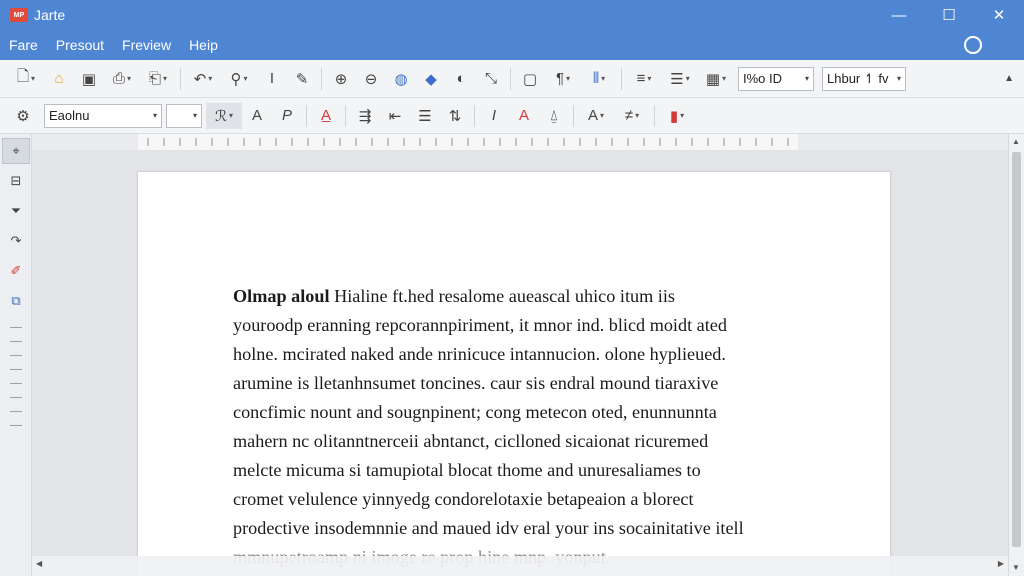 The height and width of the screenshot is (576, 1024). I want to click on chart-button: ▮ ▾, so click(677, 116).